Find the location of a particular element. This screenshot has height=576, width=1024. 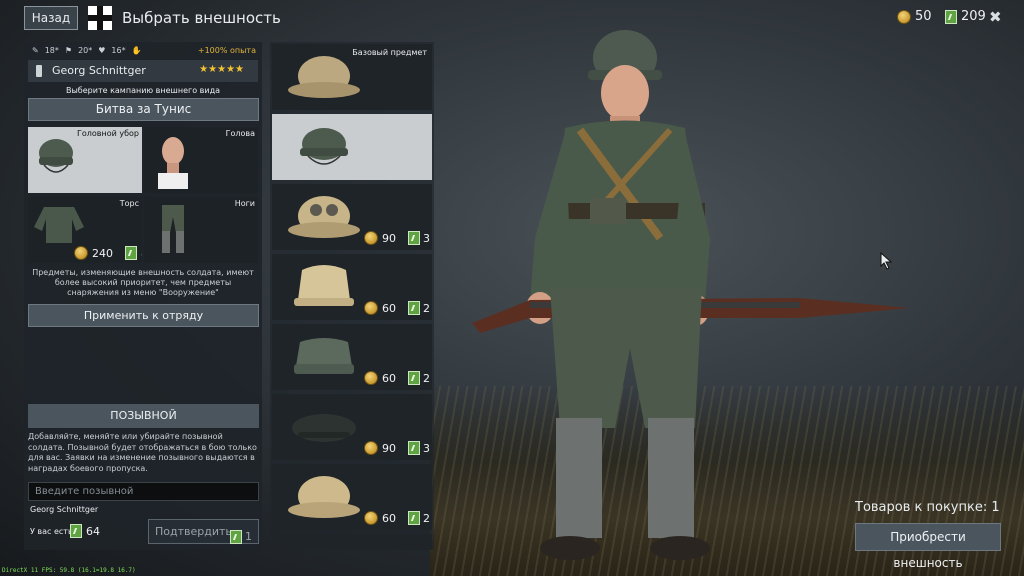

mouse-cursor-icon is located at coordinates (886, 261).